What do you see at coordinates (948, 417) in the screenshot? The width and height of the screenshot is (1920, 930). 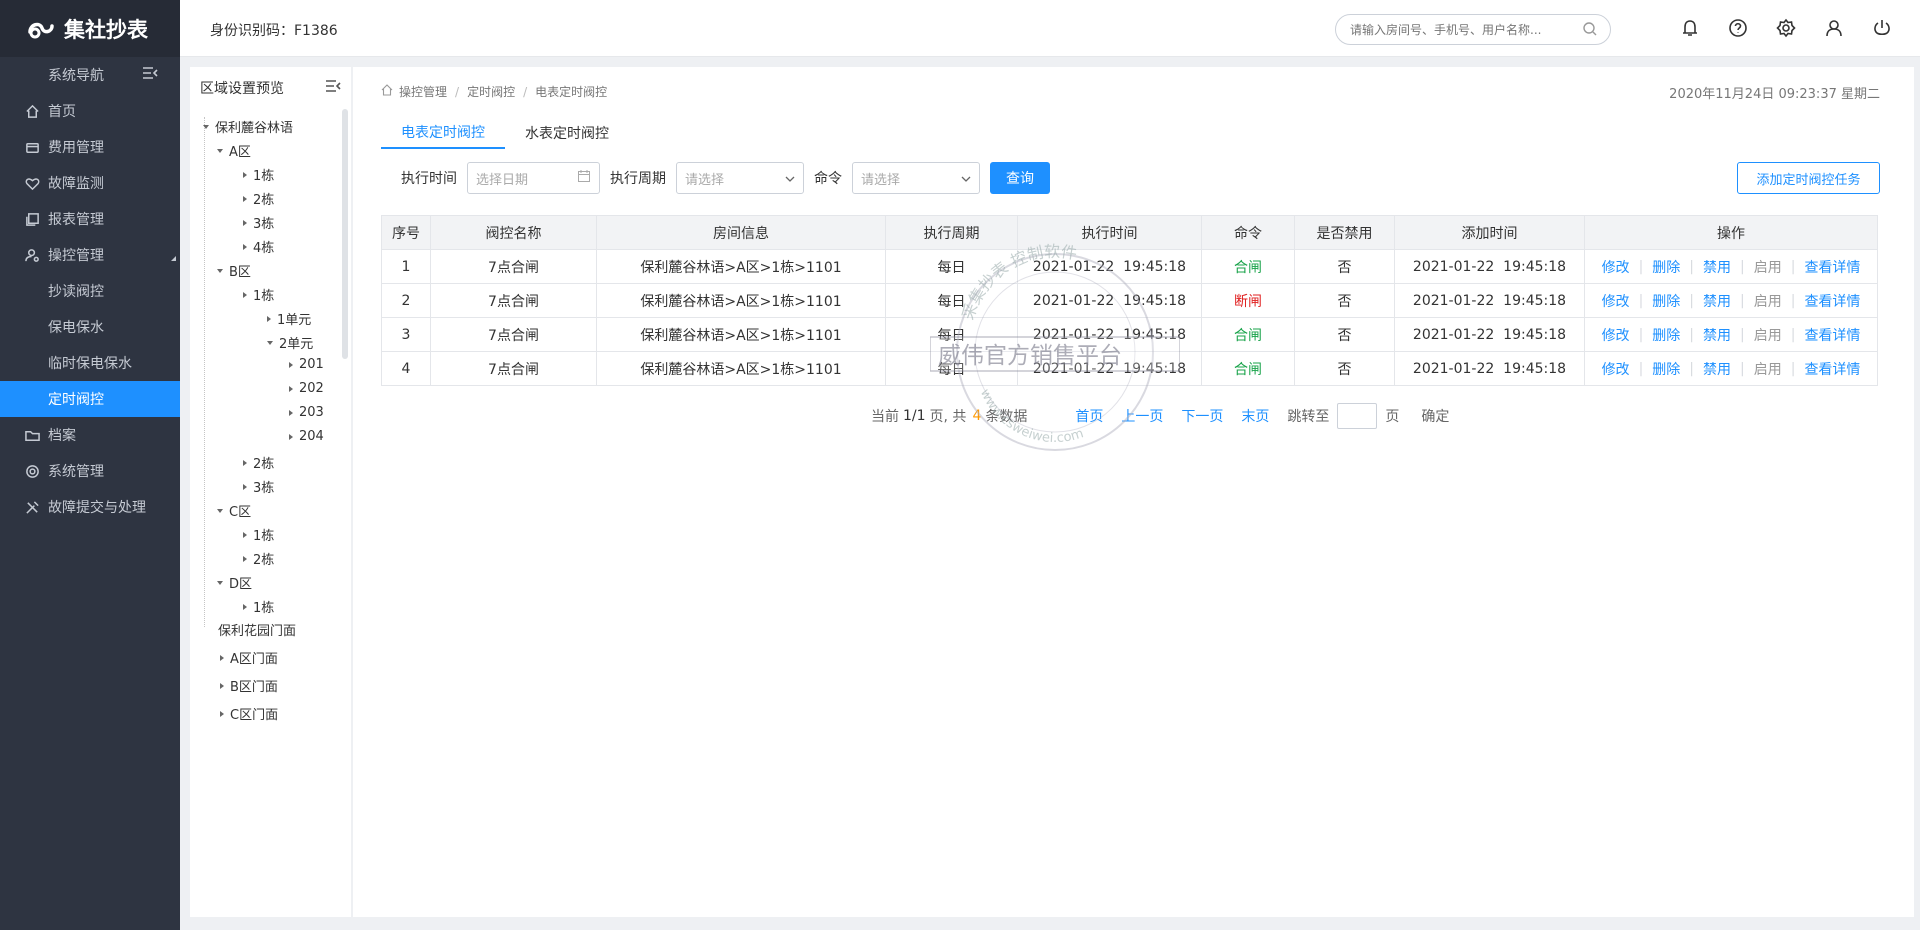 I see `pager-text: 页, 共` at bounding box center [948, 417].